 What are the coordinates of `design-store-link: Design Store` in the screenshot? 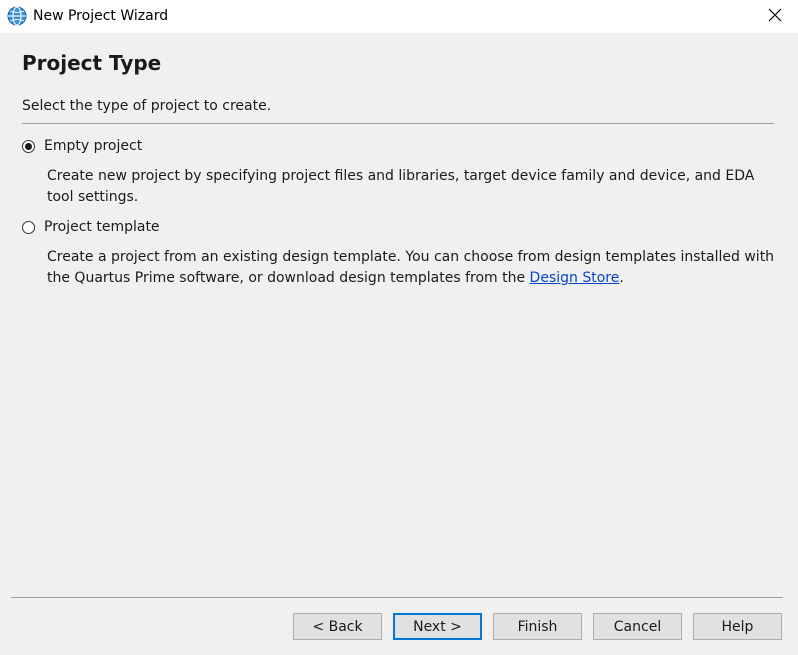 It's located at (575, 278).